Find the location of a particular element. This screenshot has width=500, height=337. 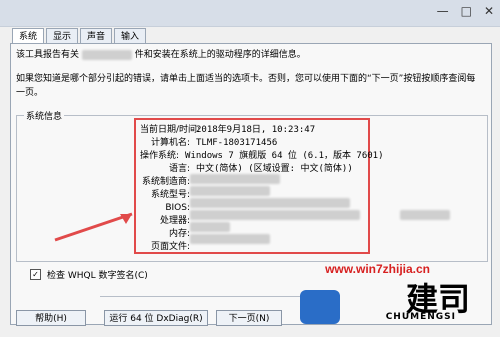

whql-checkbox-row: ✓ 检查 WHQL 数字签名(C) is located at coordinates (89, 274).